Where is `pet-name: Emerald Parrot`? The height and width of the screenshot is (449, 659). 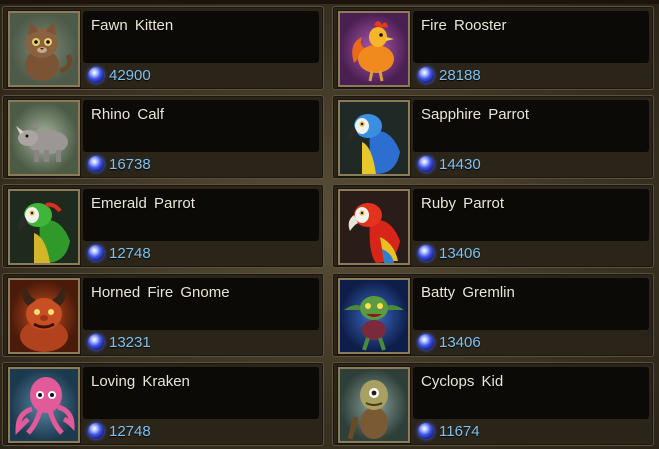 pet-name: Emerald Parrot is located at coordinates (143, 203).